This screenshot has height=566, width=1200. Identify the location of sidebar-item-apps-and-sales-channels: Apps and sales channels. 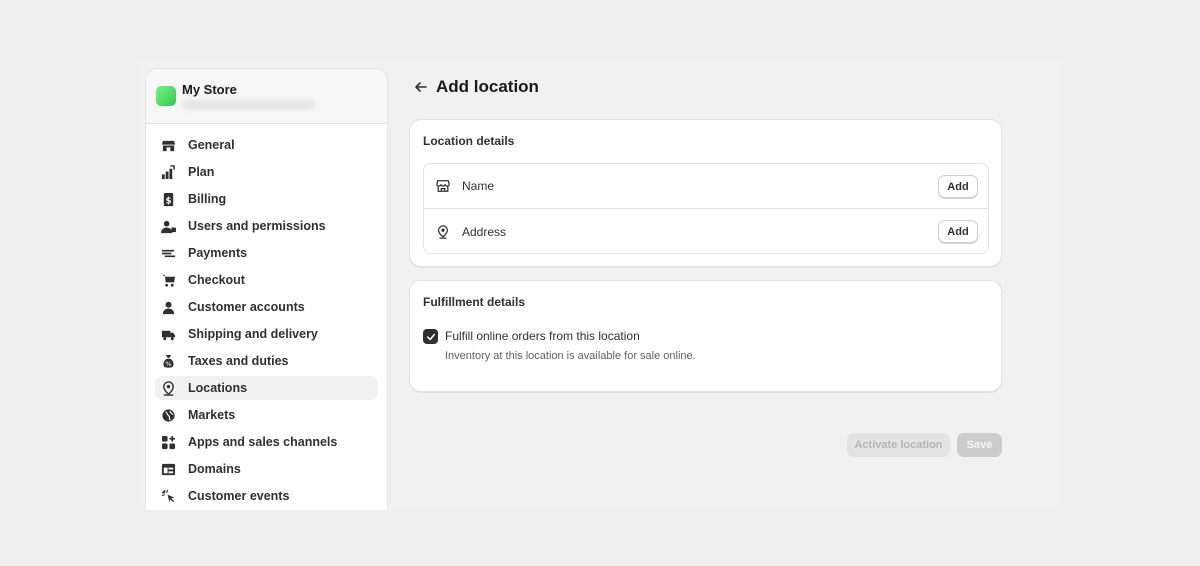
(266, 442).